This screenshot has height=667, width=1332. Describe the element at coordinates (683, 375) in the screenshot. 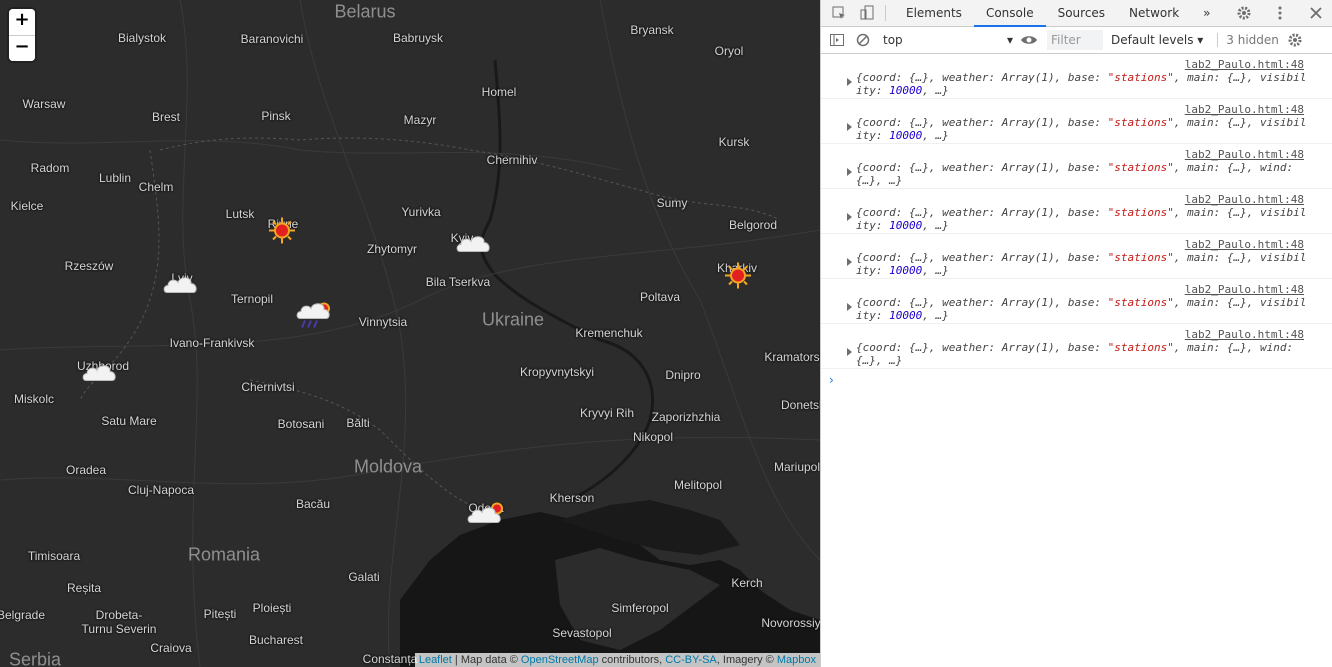

I see `city-label: Dnipro` at that location.